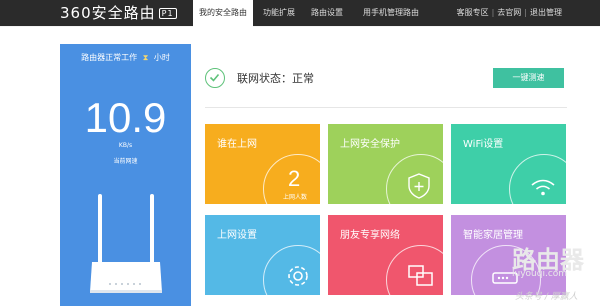 The width and height of the screenshot is (600, 306). What do you see at coordinates (483, 144) in the screenshot?
I see `tile-title: WiFi设置` at bounding box center [483, 144].